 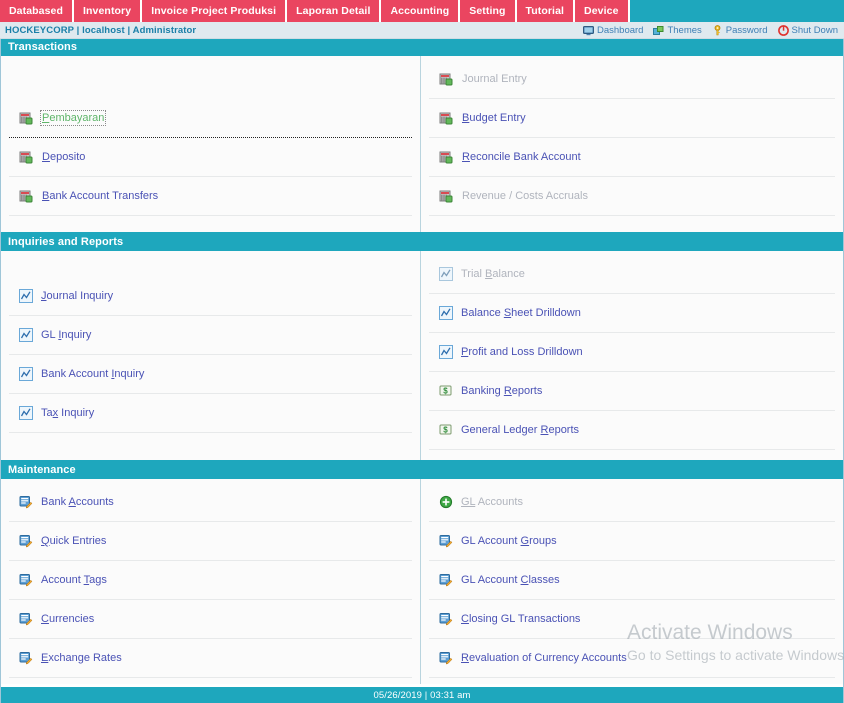 I want to click on tab-tutorial: Tutorial, so click(x=545, y=11).